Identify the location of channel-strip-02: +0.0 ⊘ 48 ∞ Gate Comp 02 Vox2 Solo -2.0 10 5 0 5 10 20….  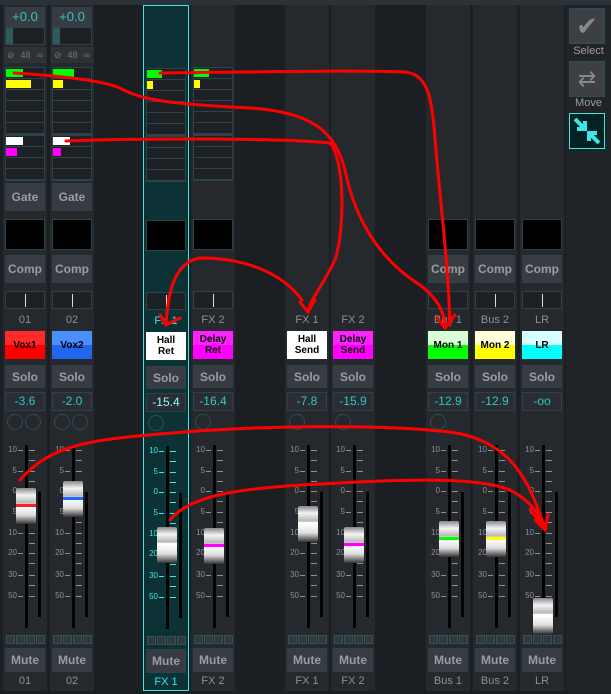
(72, 348).